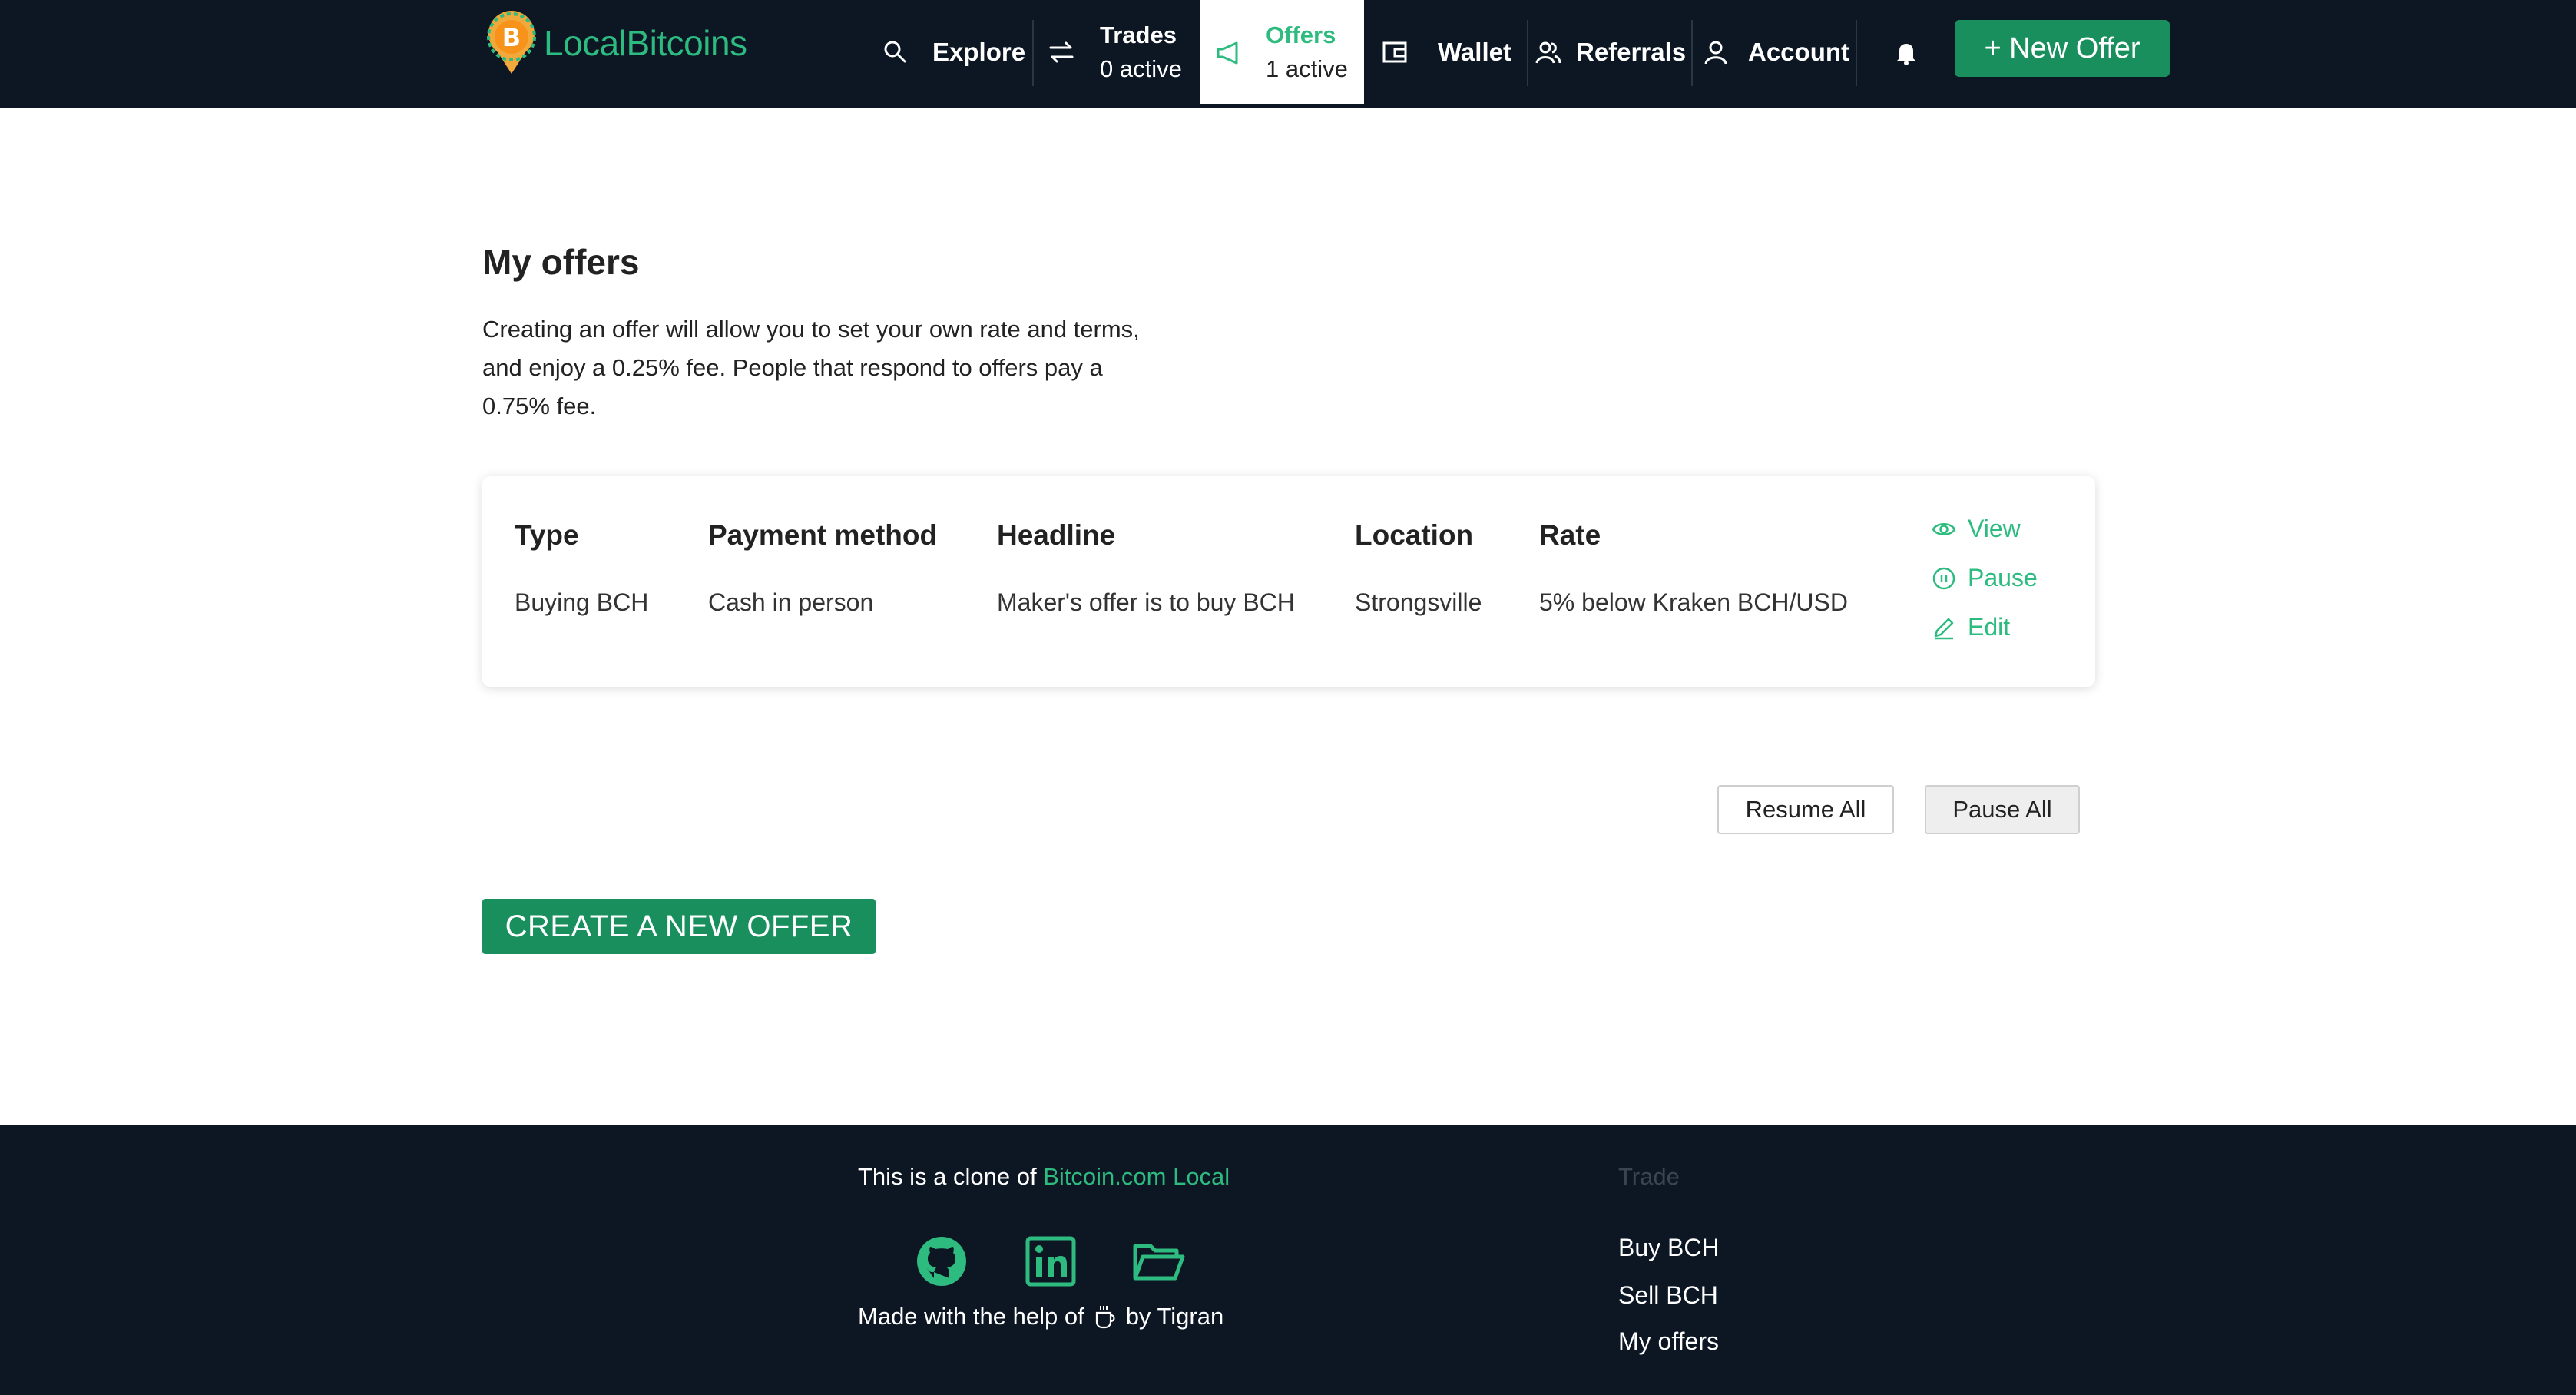 The height and width of the screenshot is (1395, 2576). Describe the element at coordinates (1114, 52) in the screenshot. I see `nav-trades: Trades 0 active` at that location.